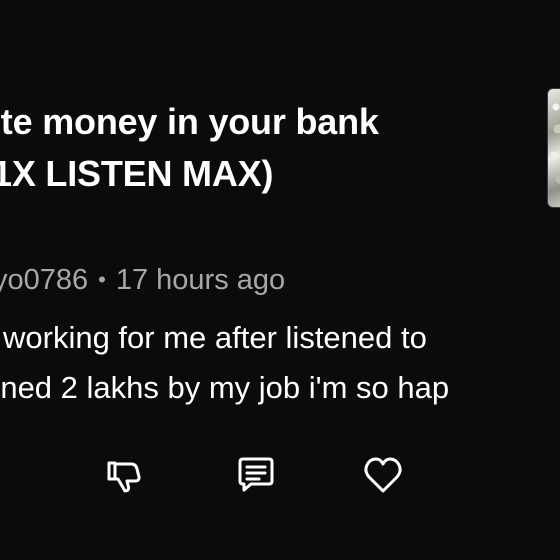  I want to click on like-button, so click(383, 475).